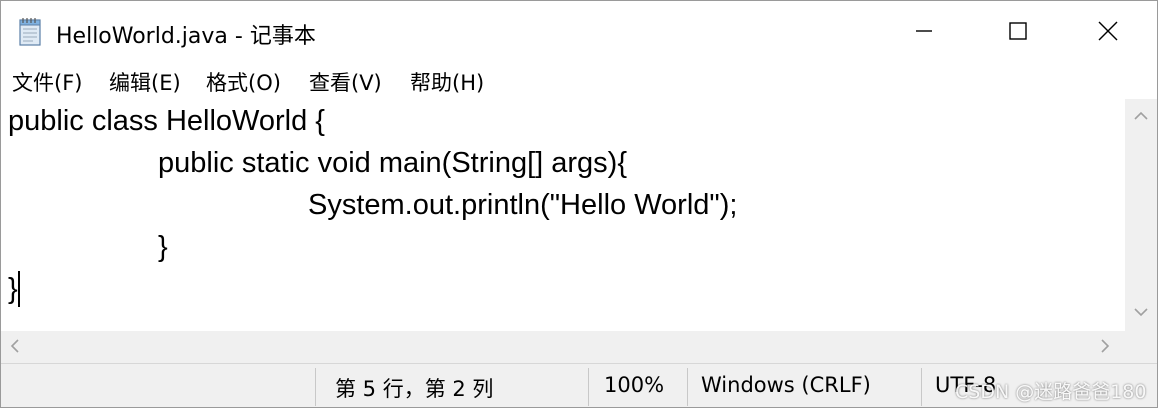  What do you see at coordinates (414, 389) in the screenshot?
I see `cursor-position: 第 5 行，第 2 列` at bounding box center [414, 389].